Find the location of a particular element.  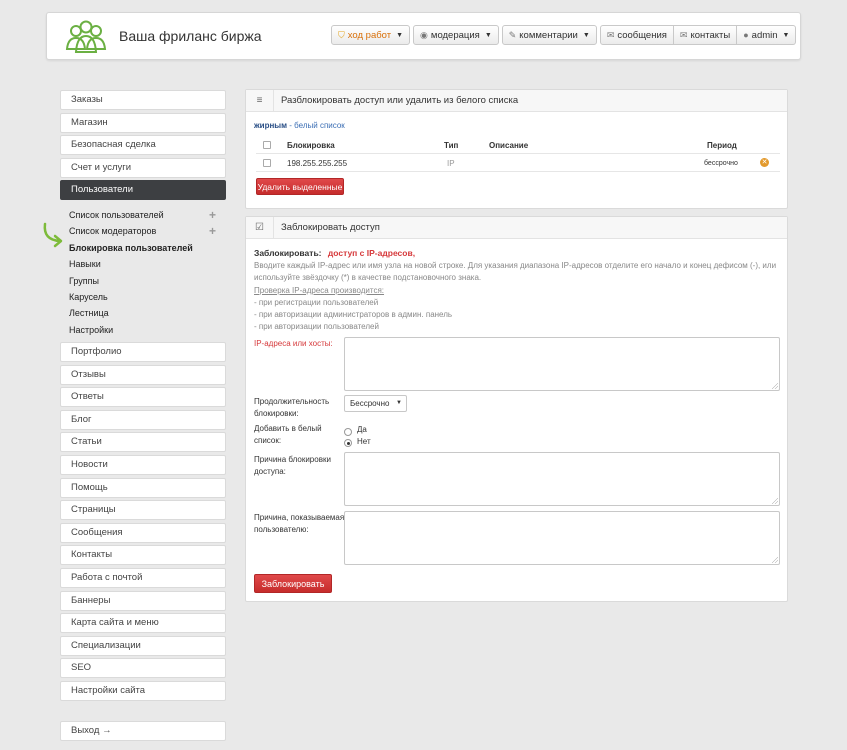

duration-select: Бессрочно ▼ is located at coordinates (375, 403).